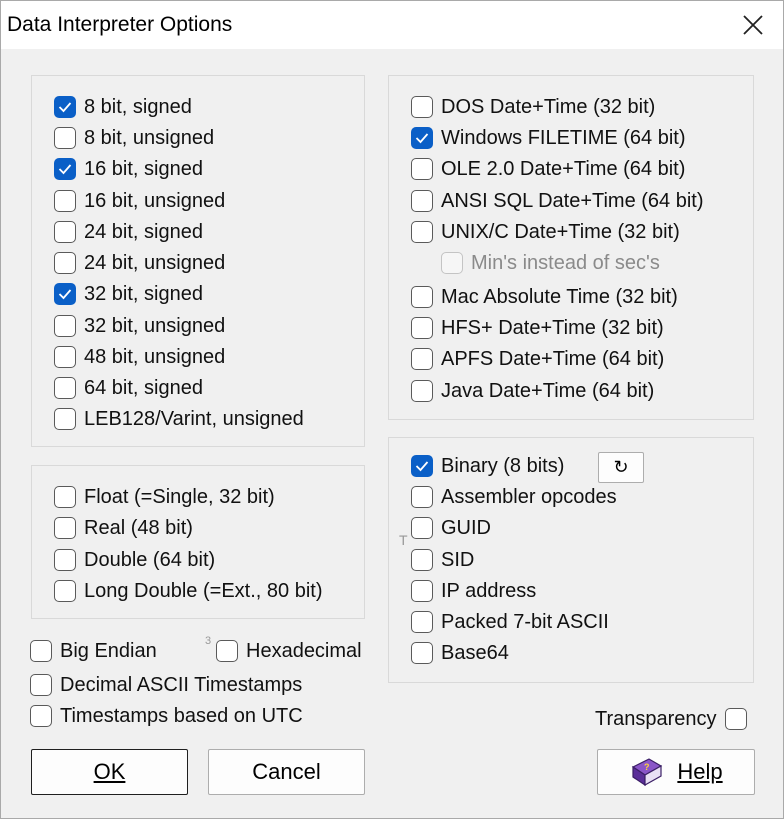 This screenshot has height=819, width=784. I want to click on cancel-label: Cancel, so click(286, 771).